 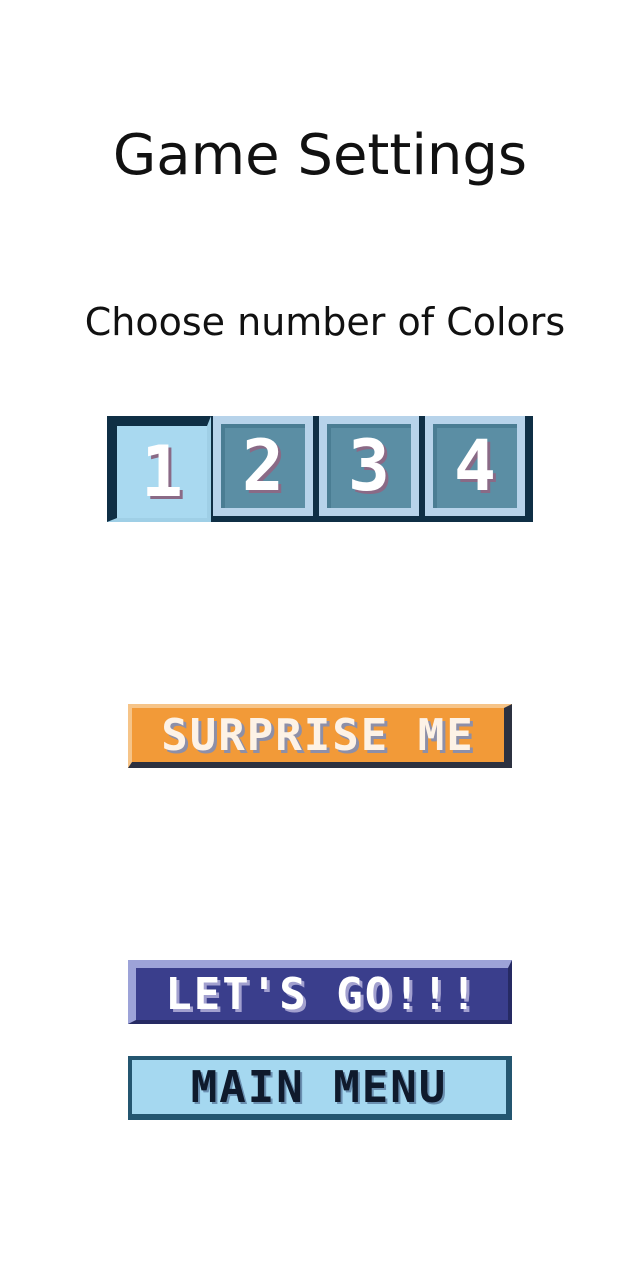 I want to click on color-option-4: 4, so click(x=475, y=466).